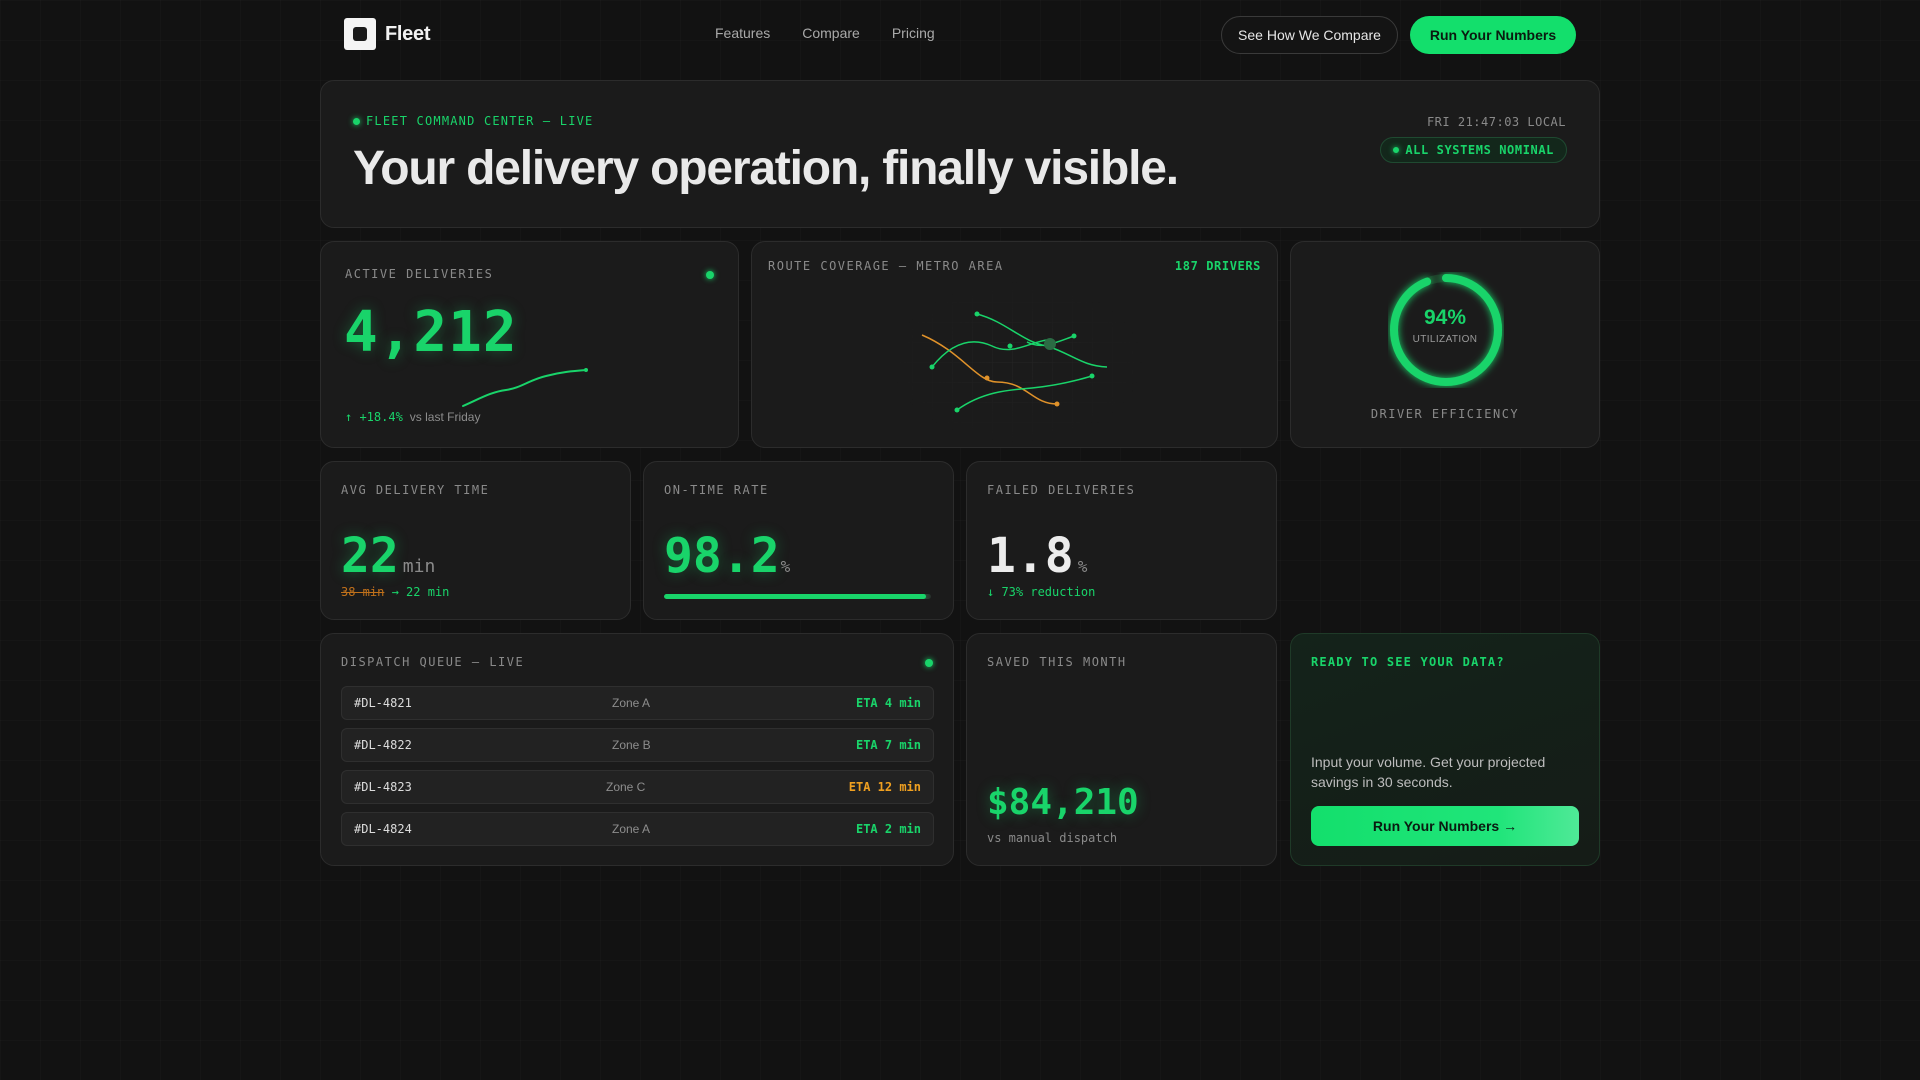  I want to click on delivery-eta: ETA 7 min, so click(888, 745).